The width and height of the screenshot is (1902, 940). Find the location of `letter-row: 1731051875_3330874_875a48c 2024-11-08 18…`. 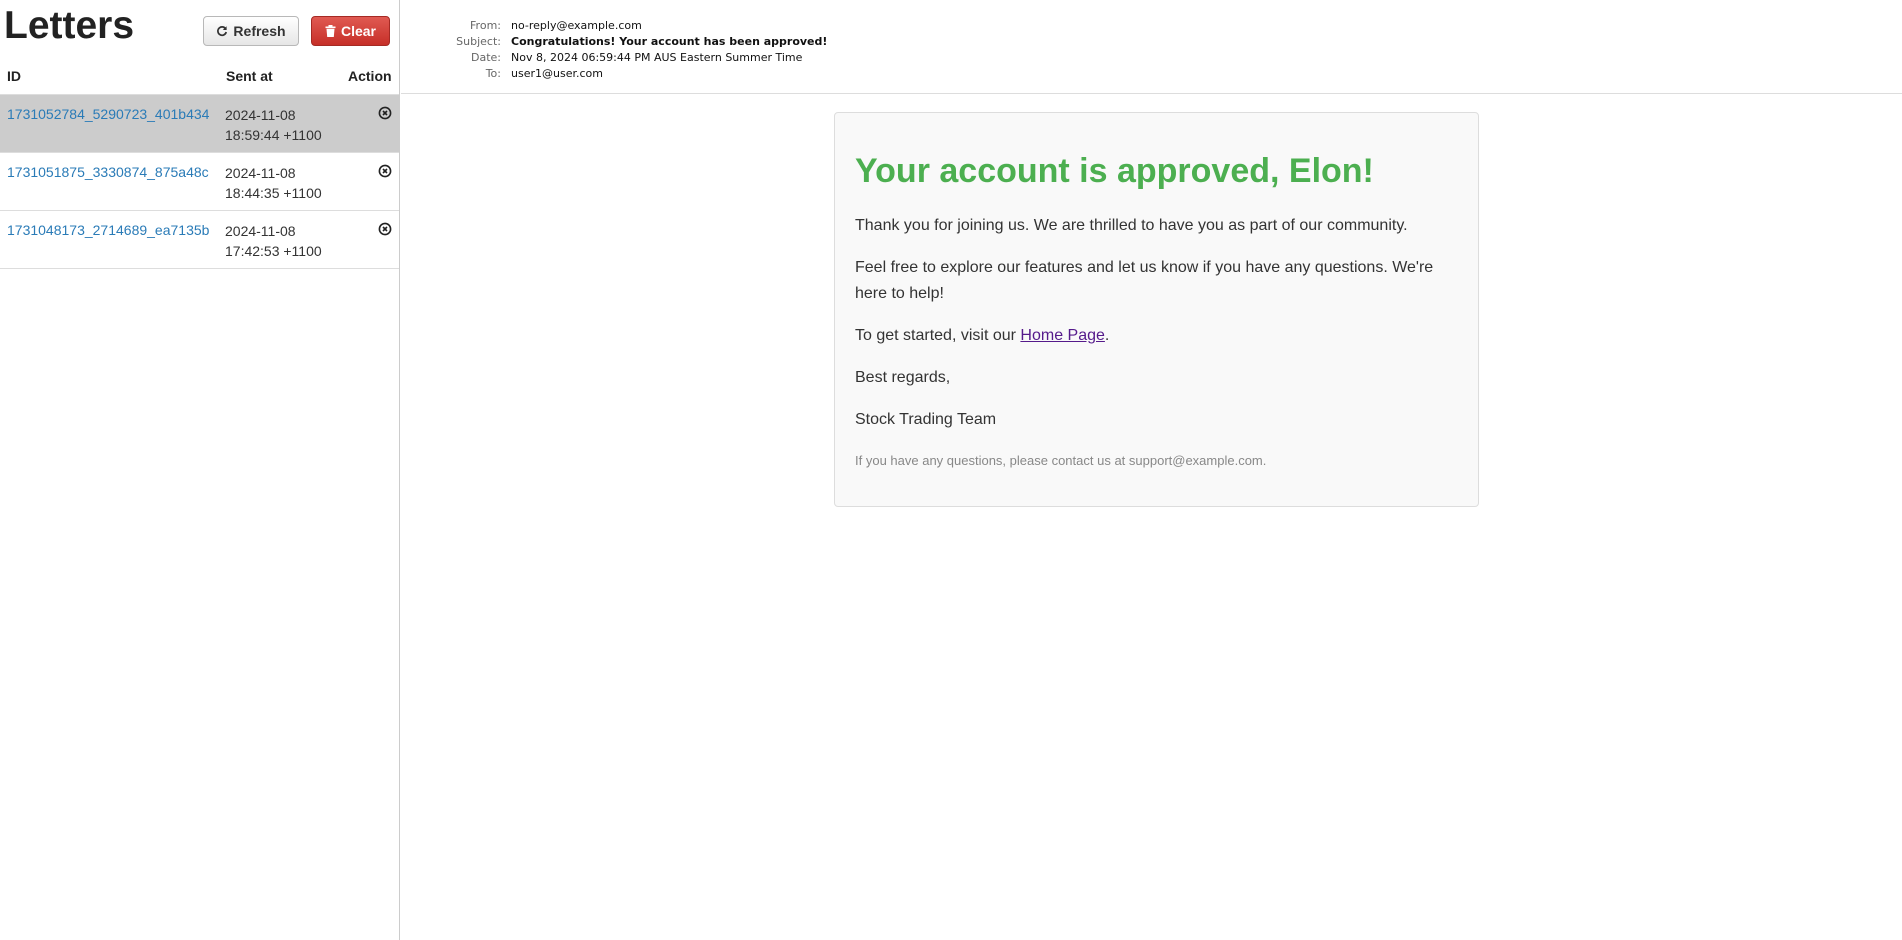

letter-row: 1731051875_3330874_875a48c 2024-11-08 18… is located at coordinates (199, 182).